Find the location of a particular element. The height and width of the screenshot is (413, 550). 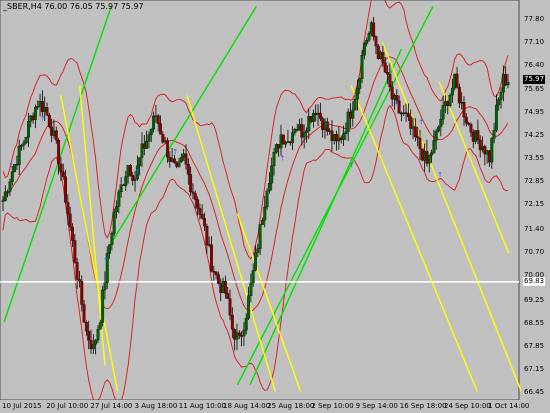

time-tick-label: 3 Aug 18:00 is located at coordinates (156, 406).